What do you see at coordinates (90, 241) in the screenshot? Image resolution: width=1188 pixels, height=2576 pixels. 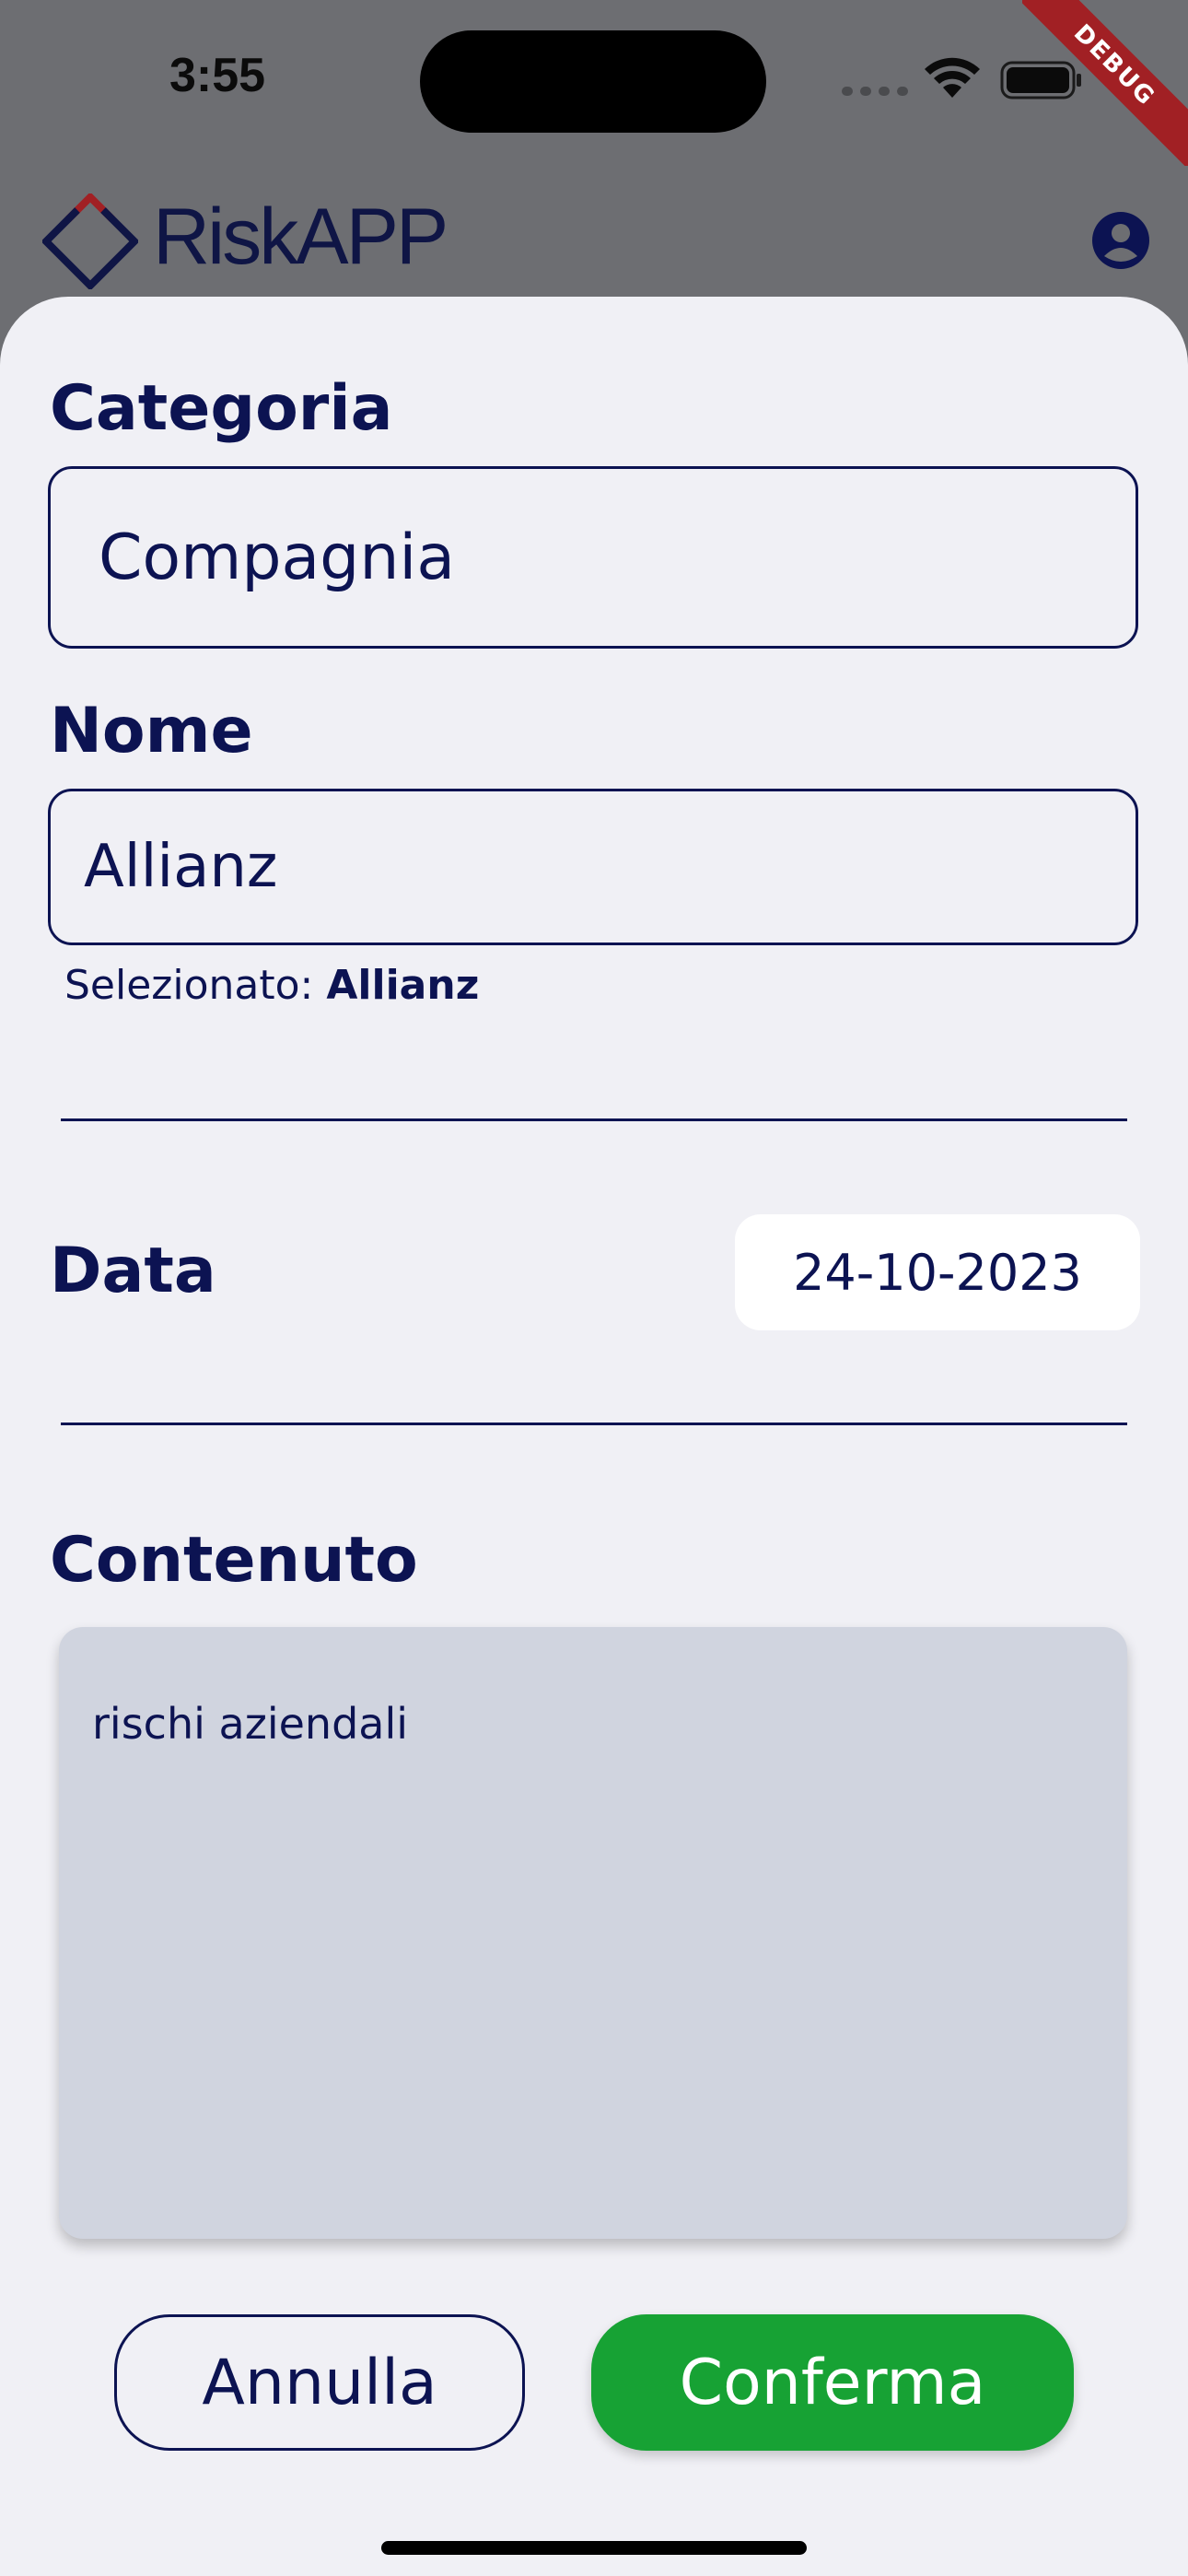 I see `riskapp-logo-icon` at bounding box center [90, 241].